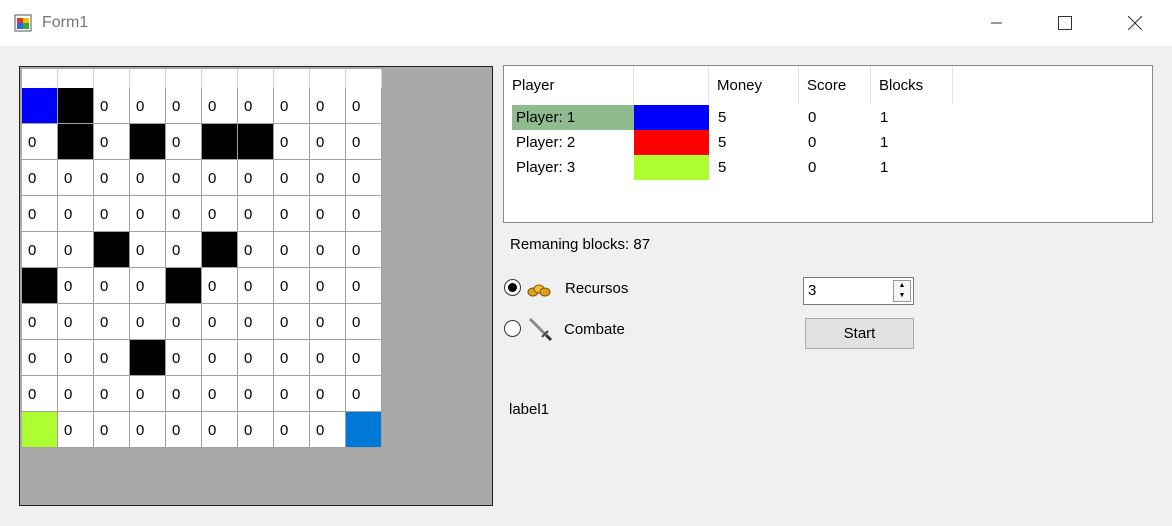 The image size is (1172, 526). Describe the element at coordinates (858, 291) in the screenshot. I see `count-stepper: 3 ▲ ▼` at that location.